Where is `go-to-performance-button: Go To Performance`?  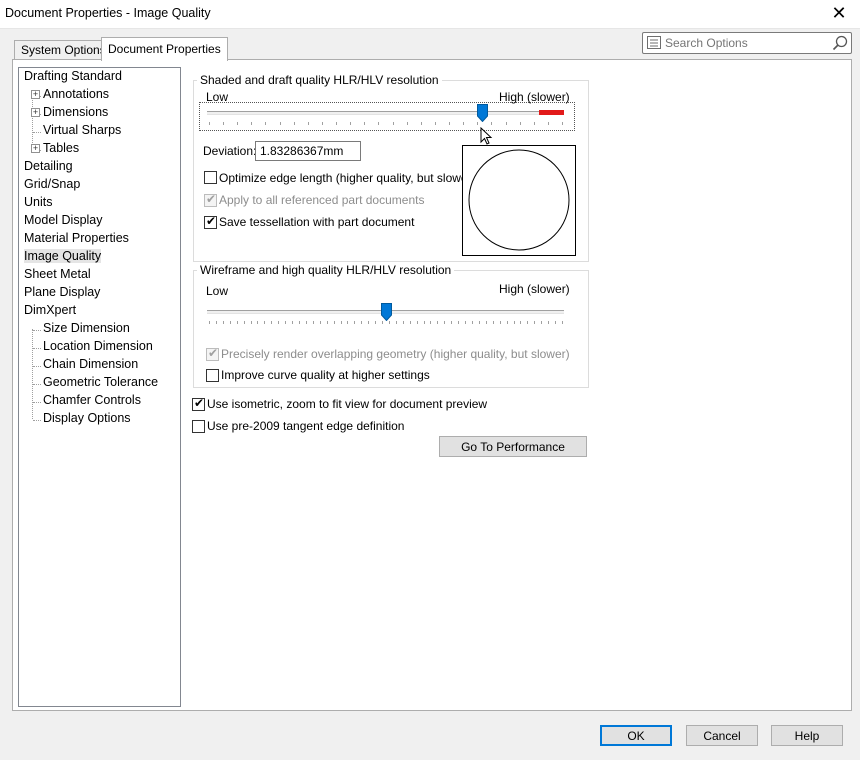 go-to-performance-button: Go To Performance is located at coordinates (513, 446).